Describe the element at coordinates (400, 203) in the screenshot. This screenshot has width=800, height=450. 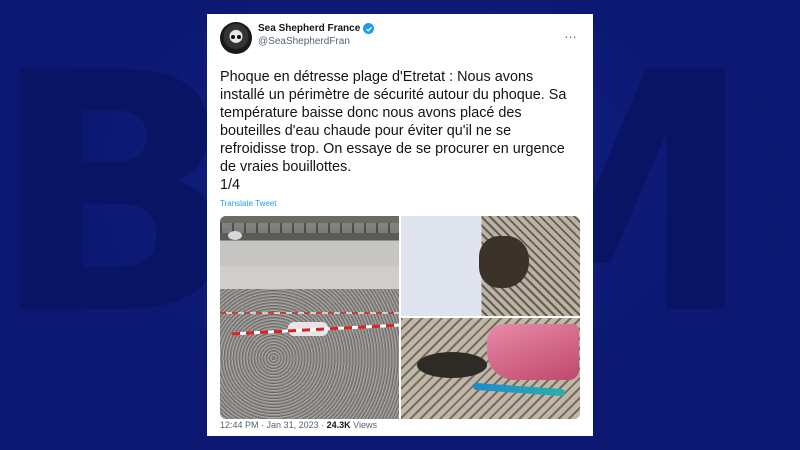
I see `translate-tweet-link: Translate Tweet` at that location.